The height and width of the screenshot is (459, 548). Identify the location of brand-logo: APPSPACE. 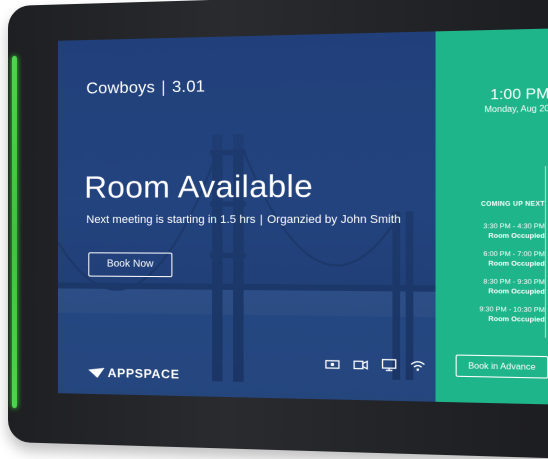
(133, 374).